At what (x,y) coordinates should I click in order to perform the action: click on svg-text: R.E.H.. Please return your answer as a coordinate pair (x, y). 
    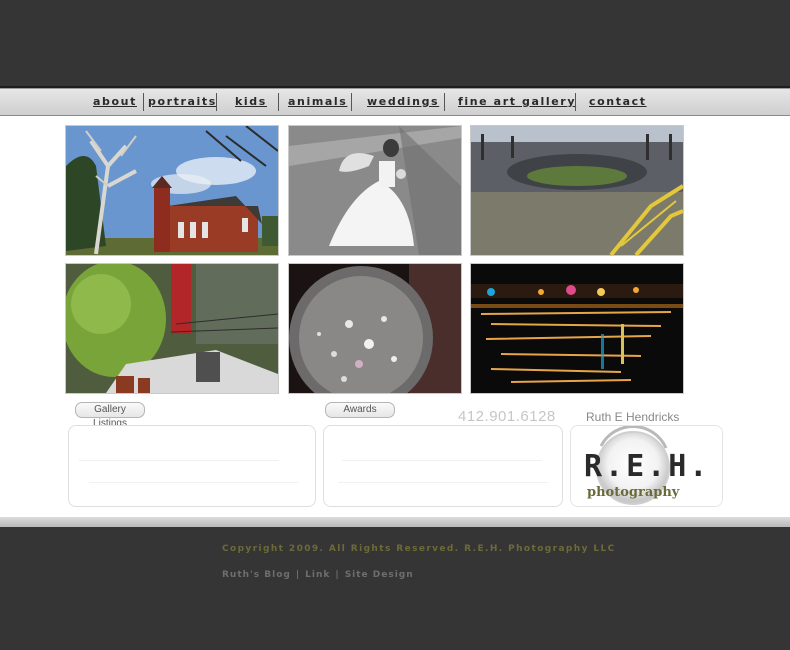
    Looking at the image, I should click on (647, 466).